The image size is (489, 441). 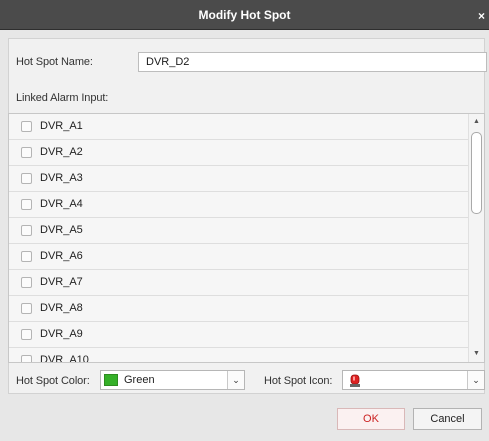 What do you see at coordinates (476, 238) in the screenshot?
I see `list-scrollbar: ▲ ▼` at bounding box center [476, 238].